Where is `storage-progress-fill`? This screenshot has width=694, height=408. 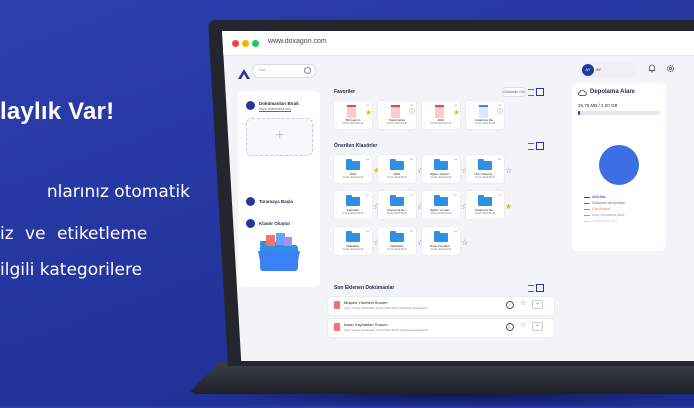
storage-progress-fill is located at coordinates (579, 113).